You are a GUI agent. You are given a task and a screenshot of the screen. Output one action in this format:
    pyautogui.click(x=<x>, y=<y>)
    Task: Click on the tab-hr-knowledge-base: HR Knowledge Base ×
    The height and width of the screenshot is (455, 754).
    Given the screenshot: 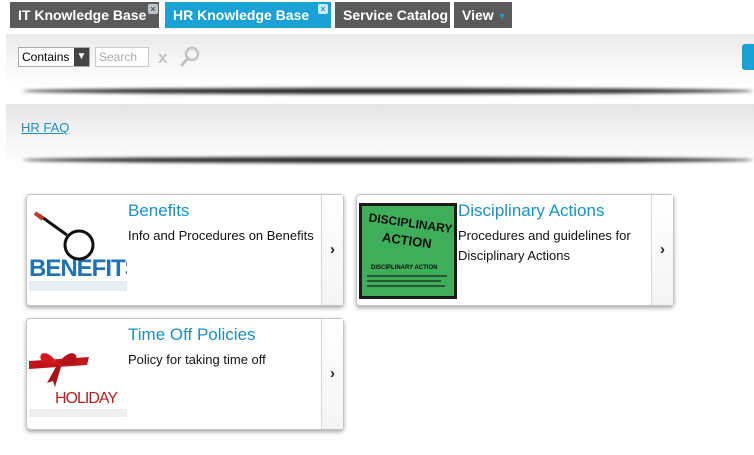 What is the action you would take?
    pyautogui.click(x=248, y=15)
    